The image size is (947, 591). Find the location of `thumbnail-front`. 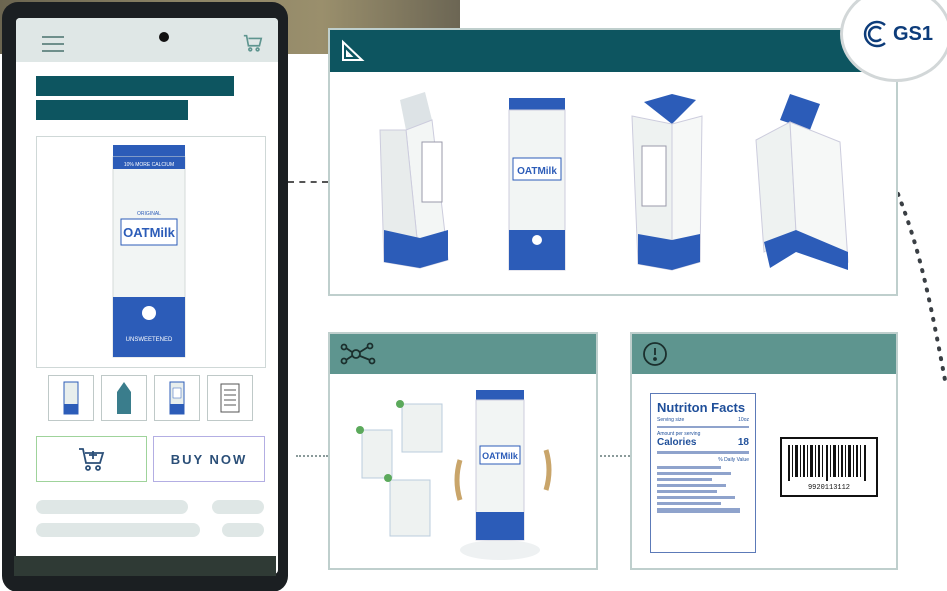

thumbnail-front is located at coordinates (71, 398).